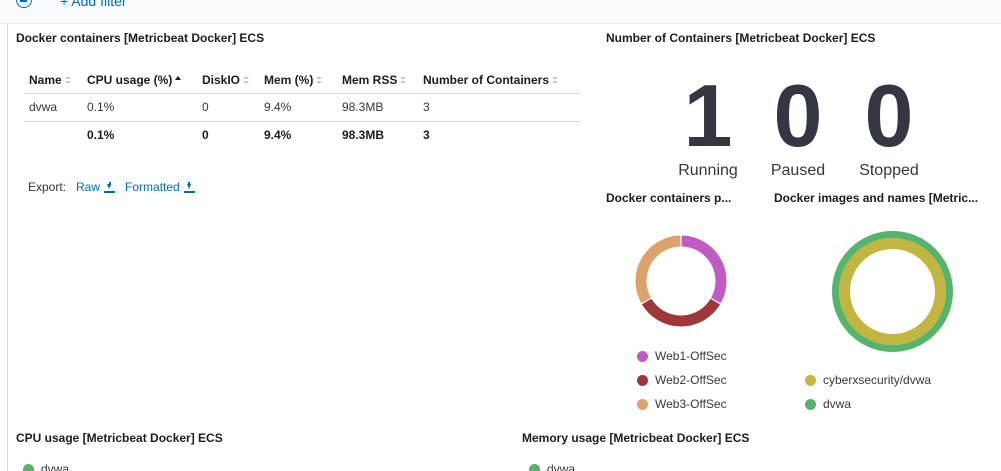 This screenshot has width=1001, height=471. What do you see at coordinates (499, 107) in the screenshot?
I see `cell-num-containers: 3` at bounding box center [499, 107].